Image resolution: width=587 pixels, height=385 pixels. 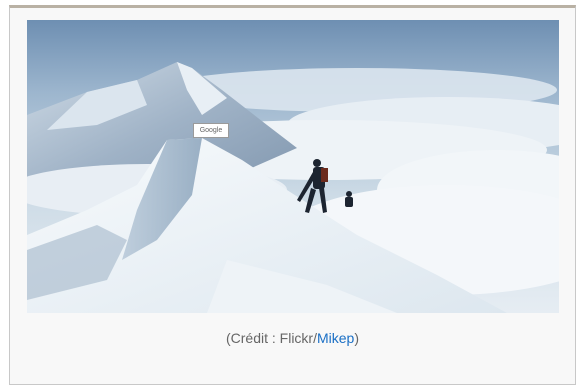 I want to click on photo-caption: (Crédit : Flickr/Mikep), so click(x=292, y=338).